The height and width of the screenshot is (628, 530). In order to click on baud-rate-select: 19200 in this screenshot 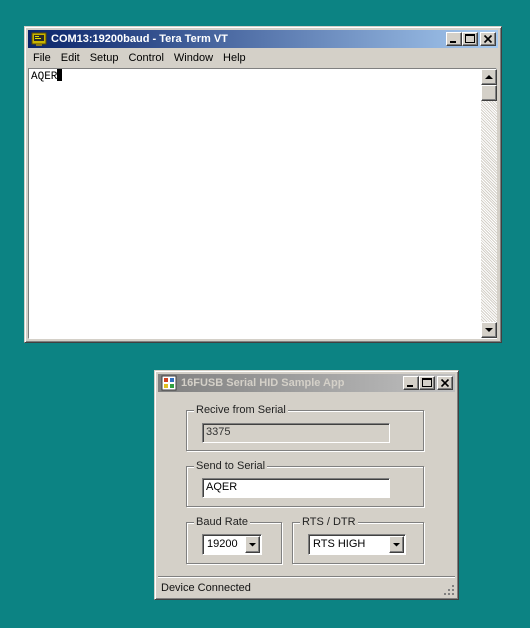, I will do `click(232, 544)`.